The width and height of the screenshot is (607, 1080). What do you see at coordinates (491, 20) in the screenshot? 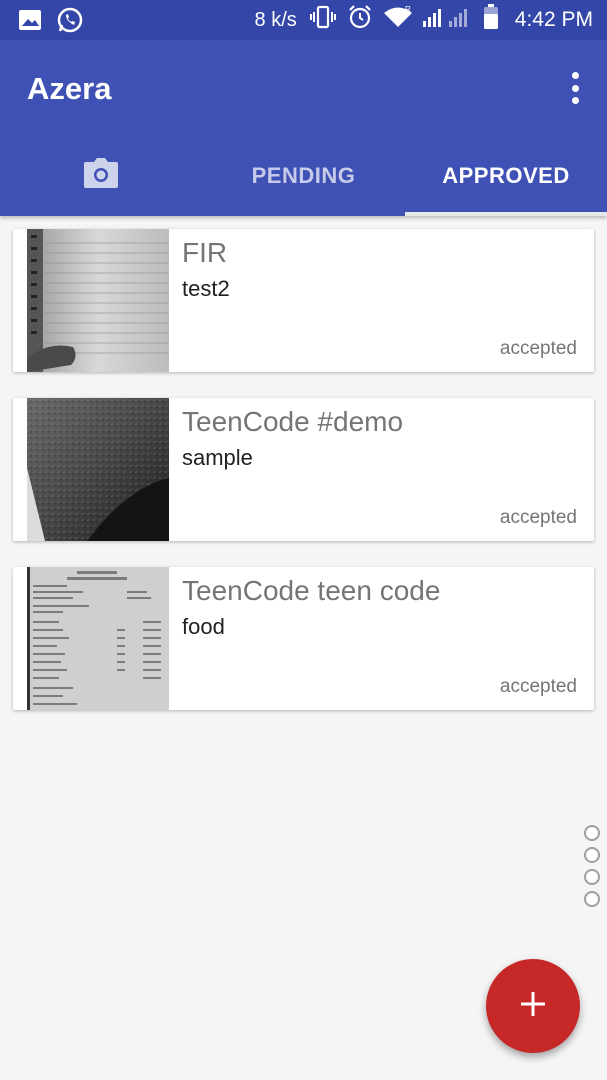
I see `battery-icon` at bounding box center [491, 20].